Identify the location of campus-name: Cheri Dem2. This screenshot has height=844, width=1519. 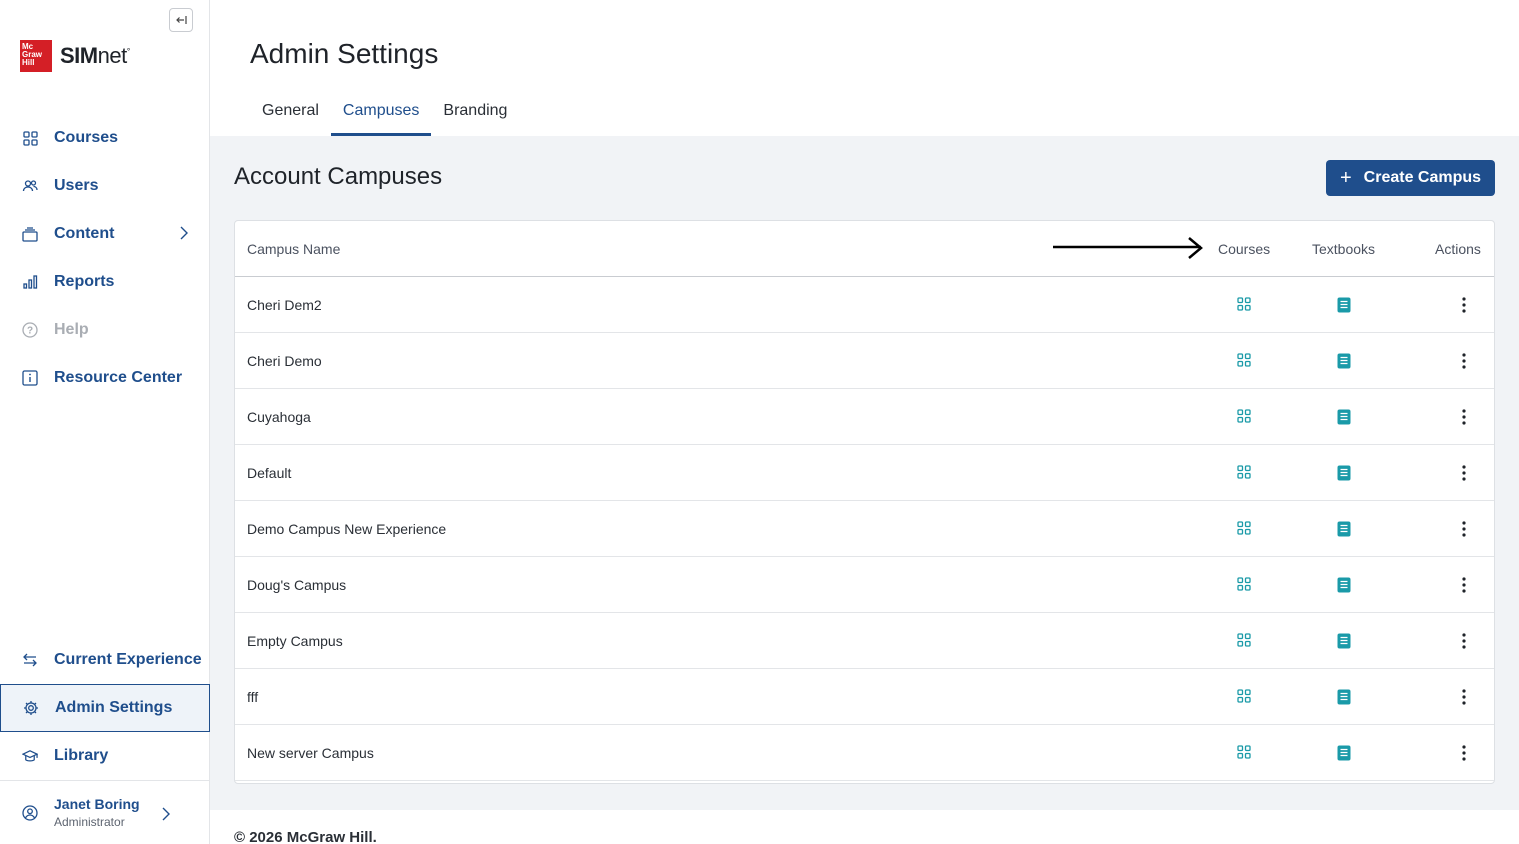
(284, 305).